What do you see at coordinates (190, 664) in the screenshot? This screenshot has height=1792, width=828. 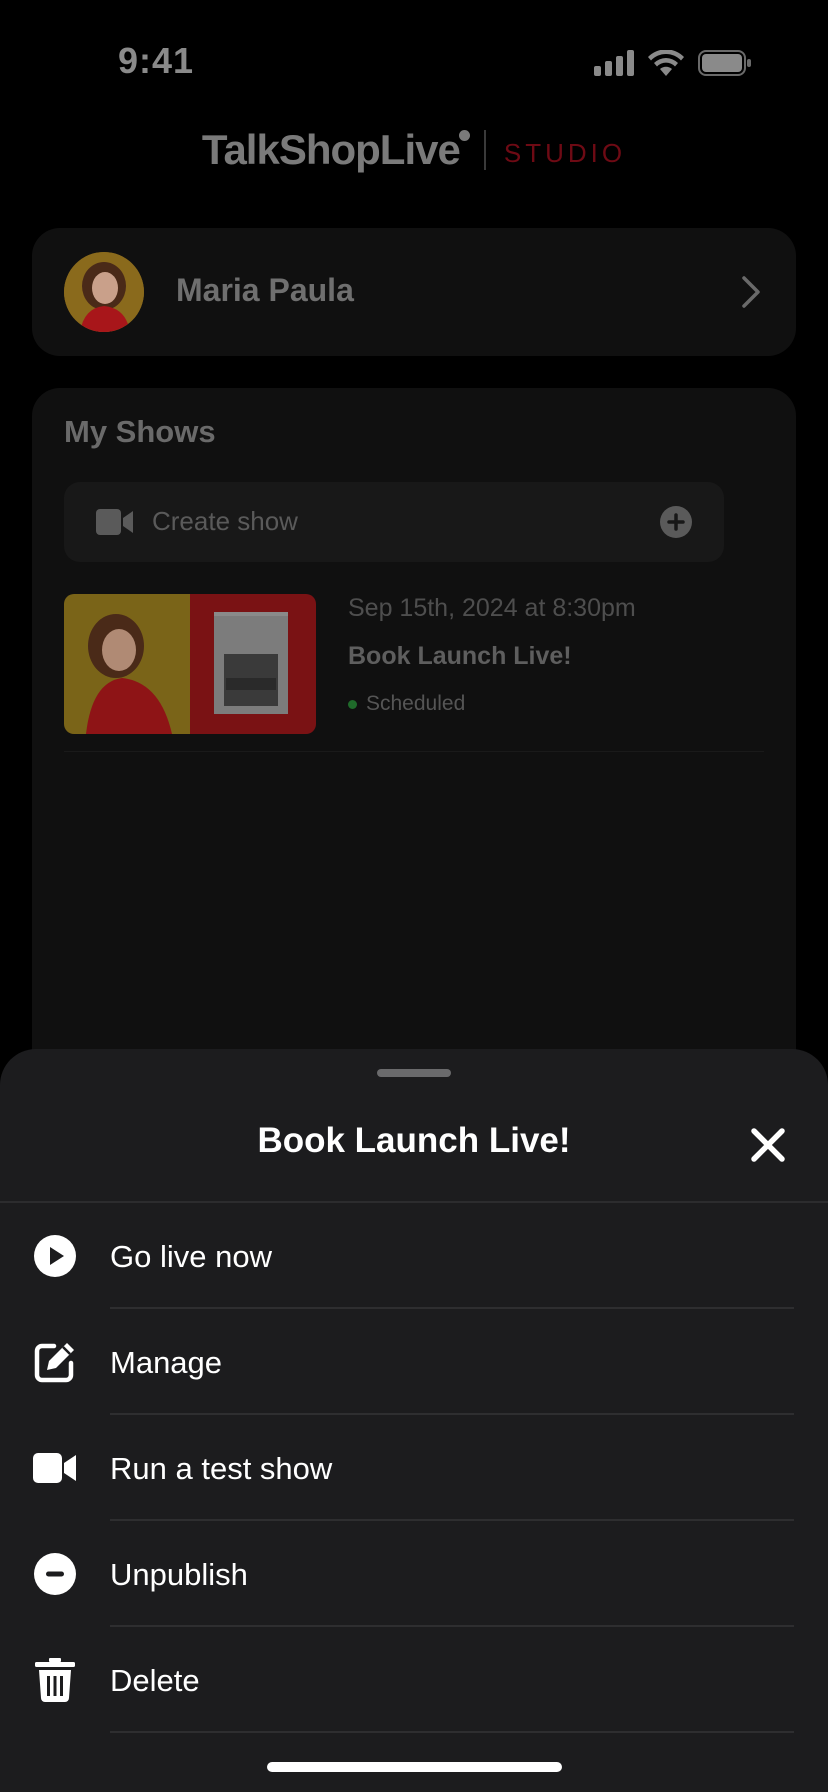 I see `show-thumbnail` at bounding box center [190, 664].